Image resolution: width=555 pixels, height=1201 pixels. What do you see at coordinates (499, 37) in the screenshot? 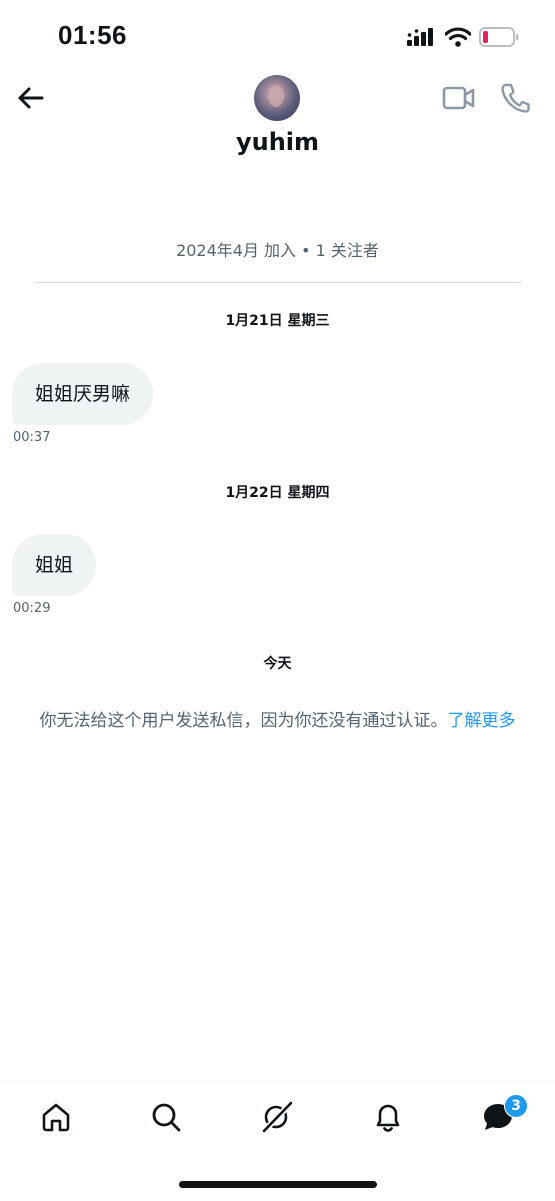
I see `battery-low-icon` at bounding box center [499, 37].